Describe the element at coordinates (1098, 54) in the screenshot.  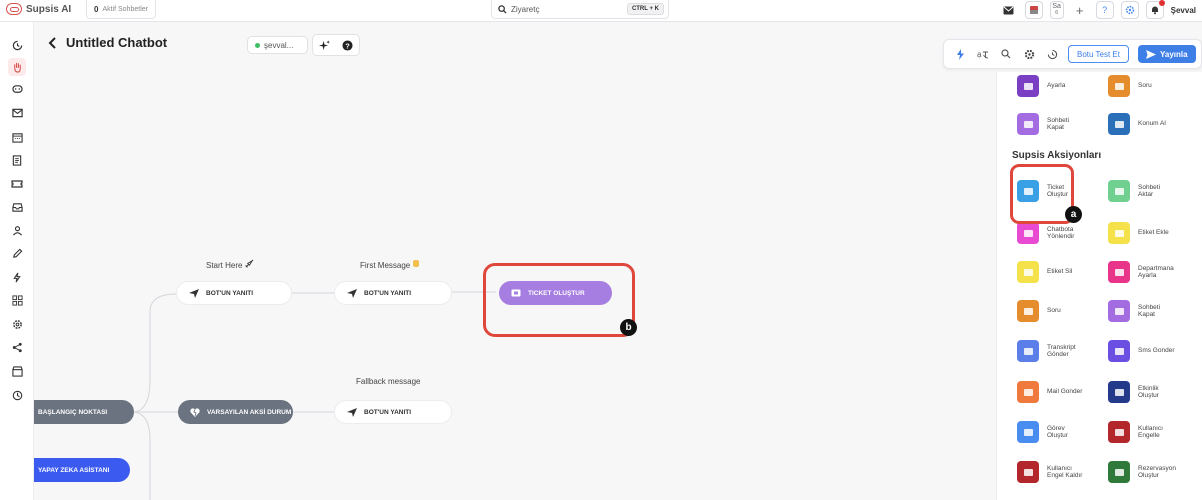
I see `test-bot-button: Botu Test Et` at that location.